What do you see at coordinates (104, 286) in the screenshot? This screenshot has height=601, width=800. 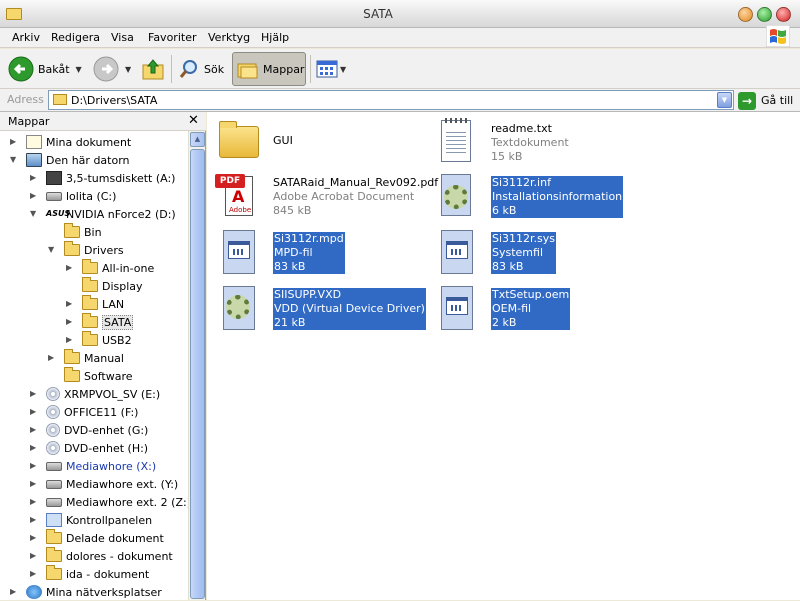 I see `tree-item-display: Display` at bounding box center [104, 286].